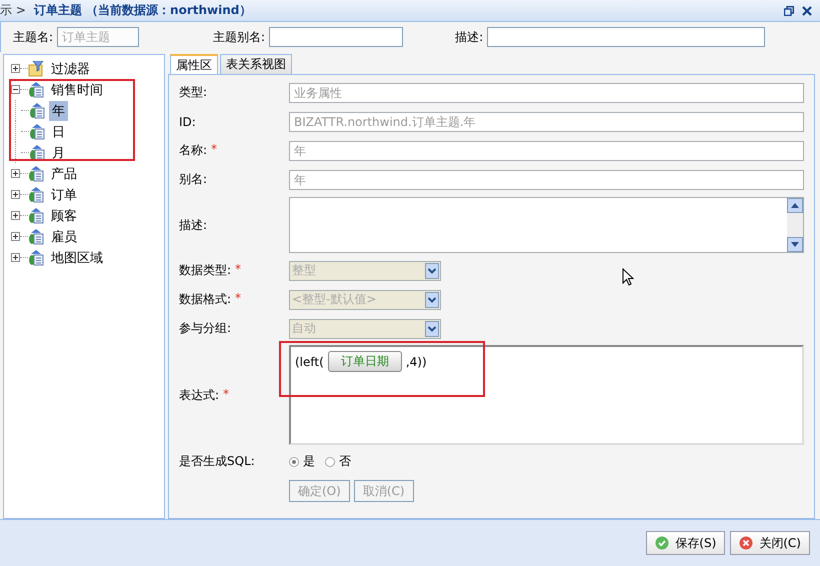 Image resolution: width=820 pixels, height=566 pixels. I want to click on expression-editor: (left( 订单日期 ,4)), so click(546, 395).